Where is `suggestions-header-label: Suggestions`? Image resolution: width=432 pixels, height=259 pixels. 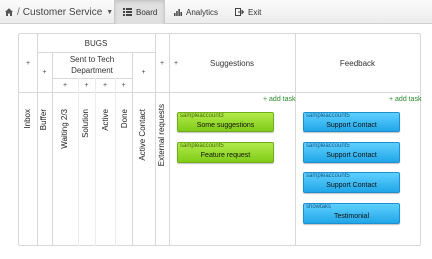
suggestions-header-label: Suggestions is located at coordinates (232, 63).